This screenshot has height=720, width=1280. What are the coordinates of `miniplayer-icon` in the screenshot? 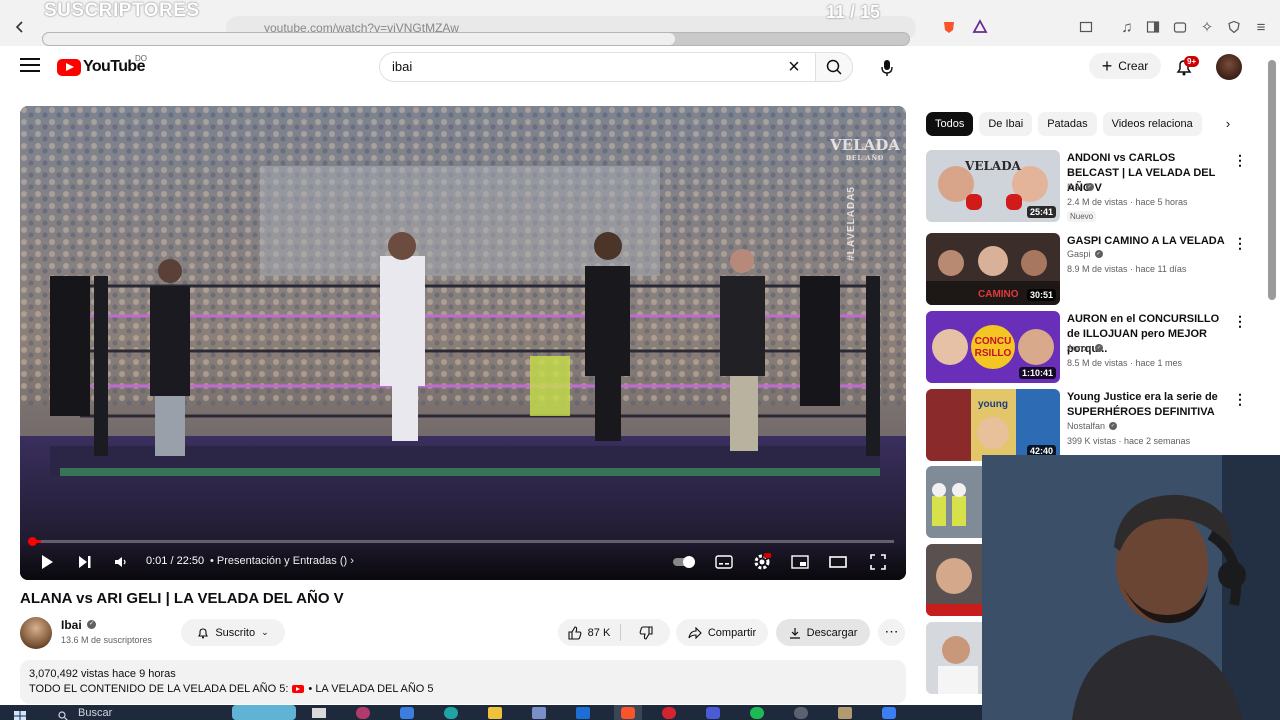 It's located at (800, 562).